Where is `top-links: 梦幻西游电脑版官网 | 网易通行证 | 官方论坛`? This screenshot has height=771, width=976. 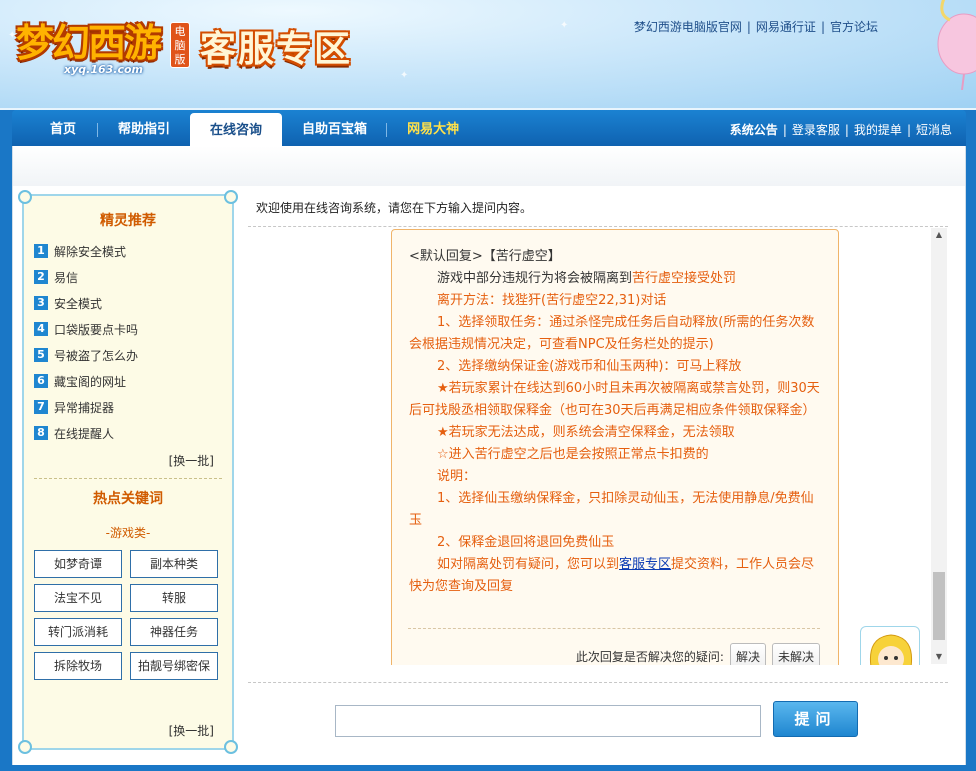
top-links: 梦幻西游电脑版官网 | 网易通行证 | 官方论坛 is located at coordinates (755, 27).